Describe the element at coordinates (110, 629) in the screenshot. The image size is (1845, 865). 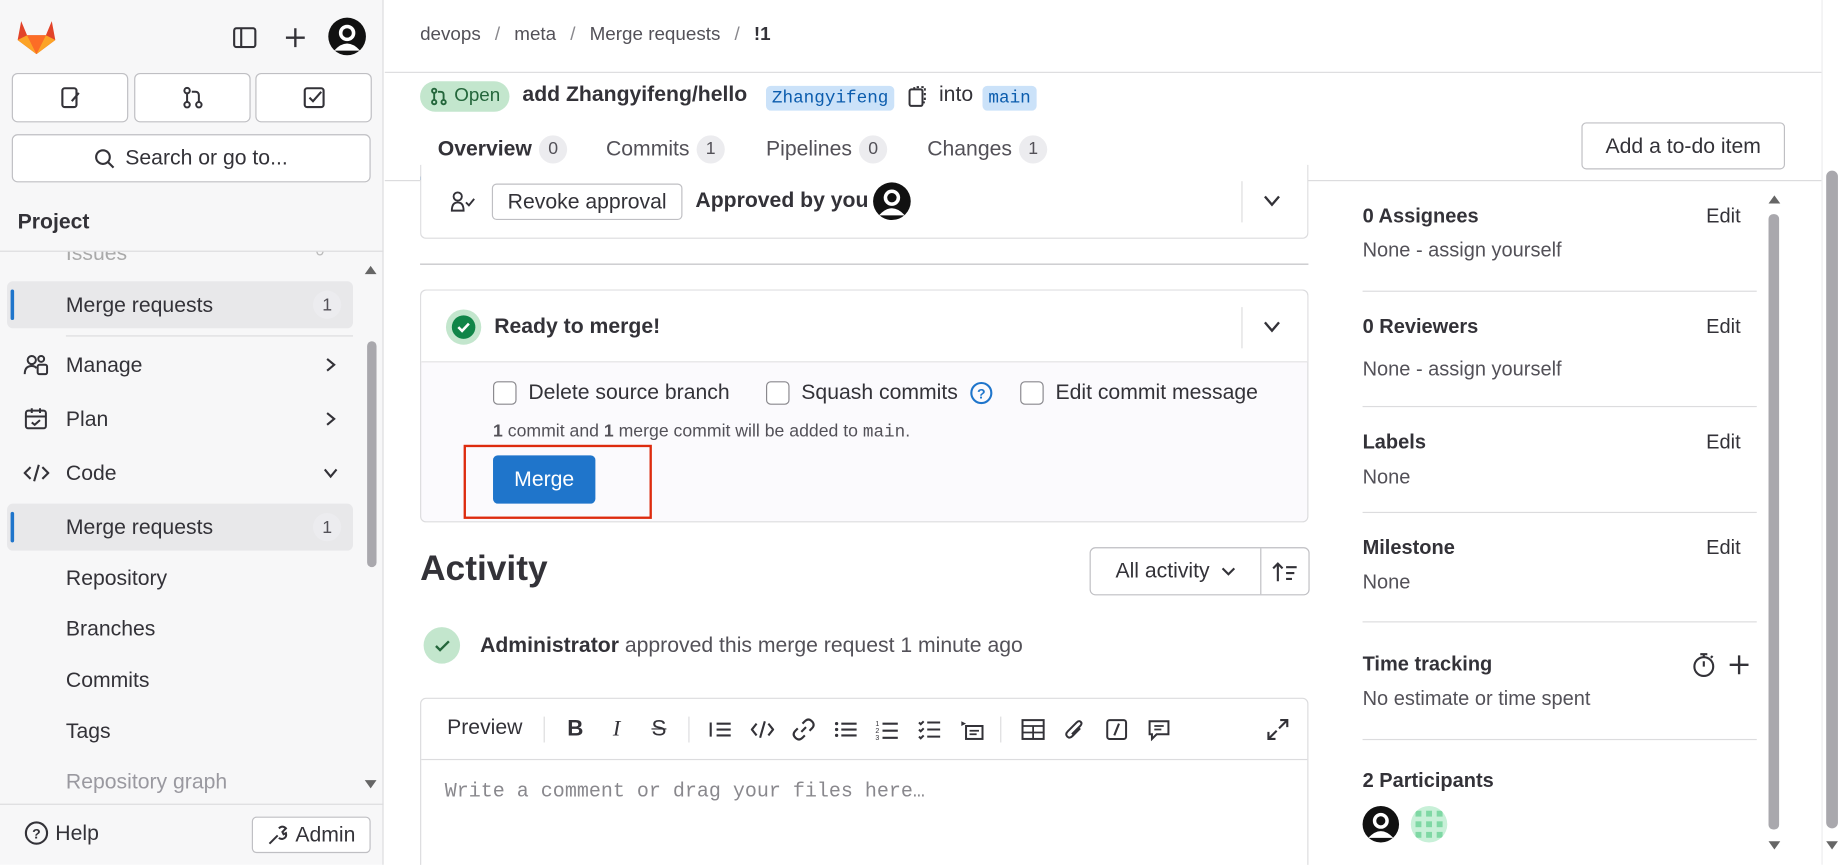
I see `sidebar-item-branches: Branches` at that location.